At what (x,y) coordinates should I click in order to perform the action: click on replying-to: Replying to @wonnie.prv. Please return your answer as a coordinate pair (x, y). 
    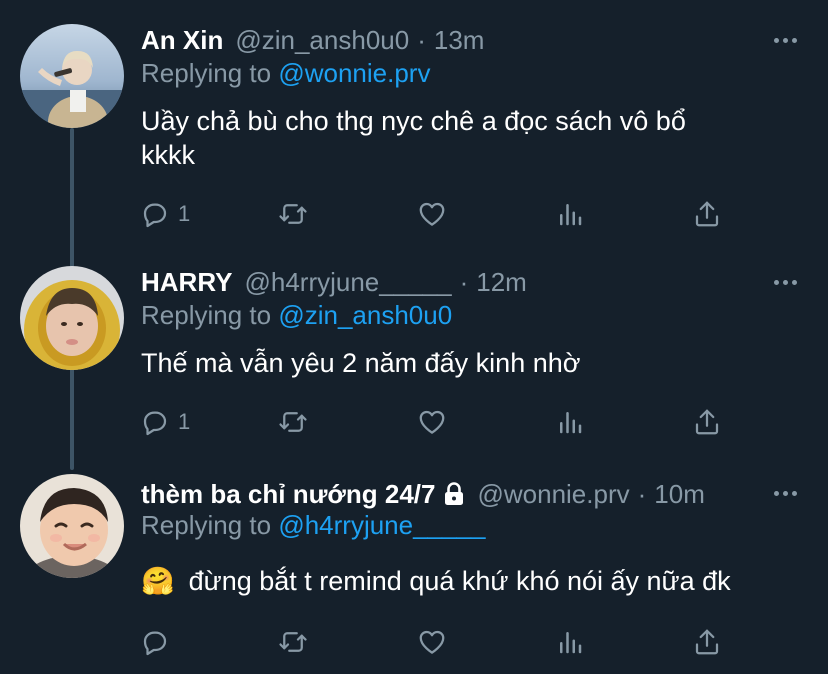
    Looking at the image, I should click on (285, 73).